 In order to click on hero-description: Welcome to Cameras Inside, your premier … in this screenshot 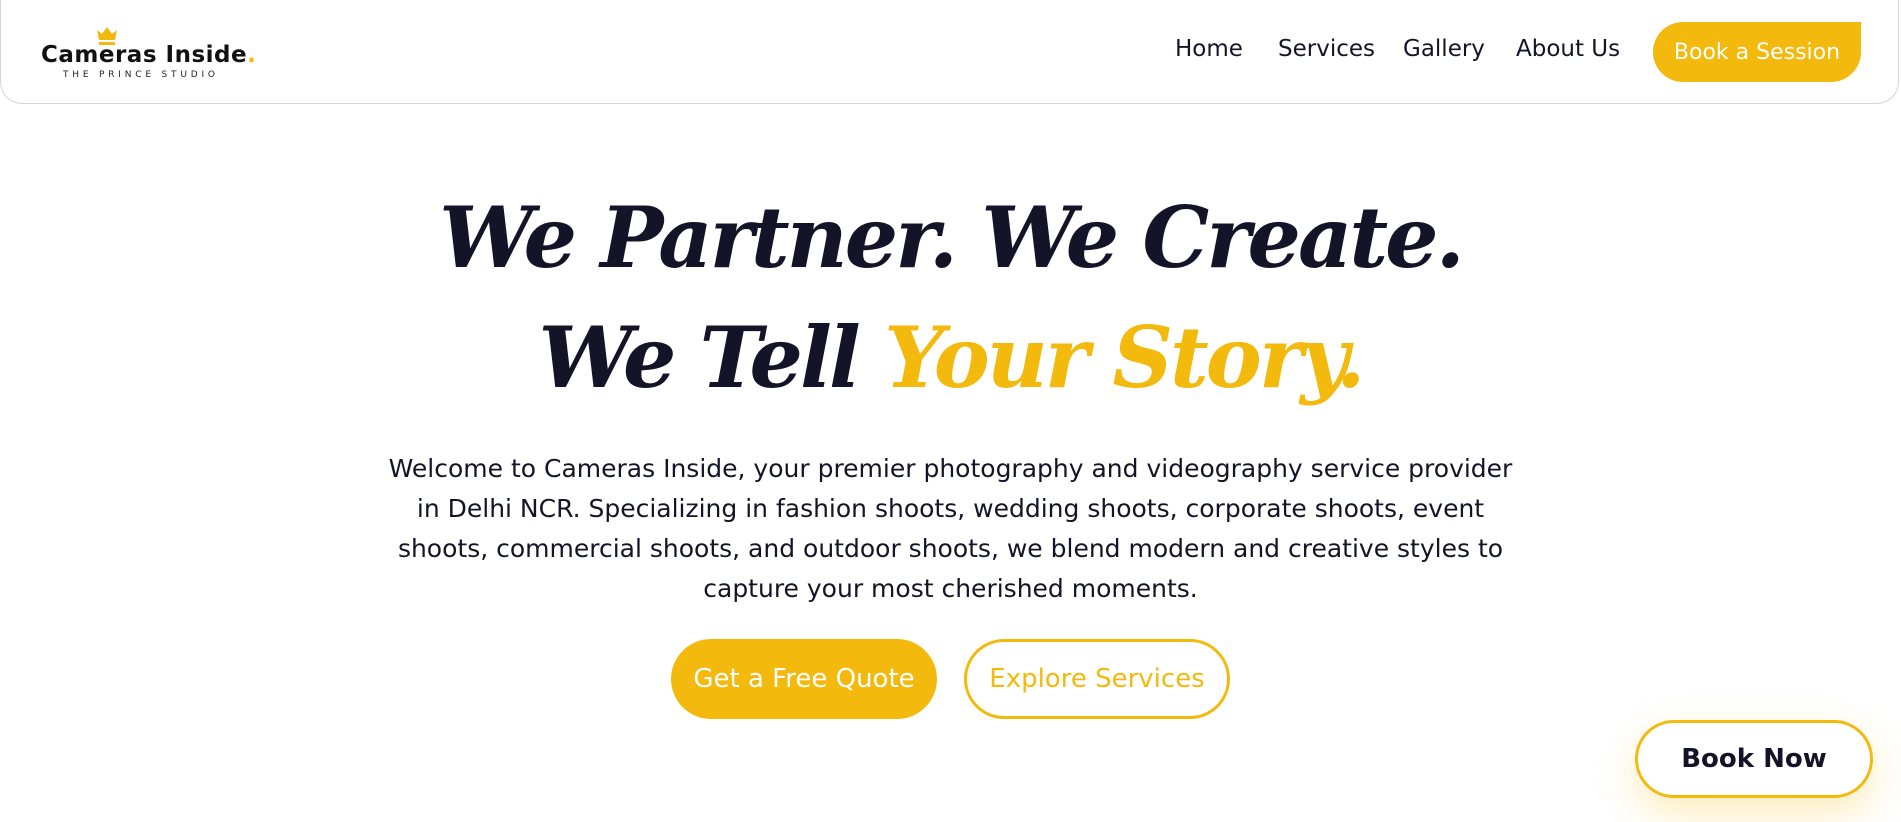, I will do `click(950, 528)`.